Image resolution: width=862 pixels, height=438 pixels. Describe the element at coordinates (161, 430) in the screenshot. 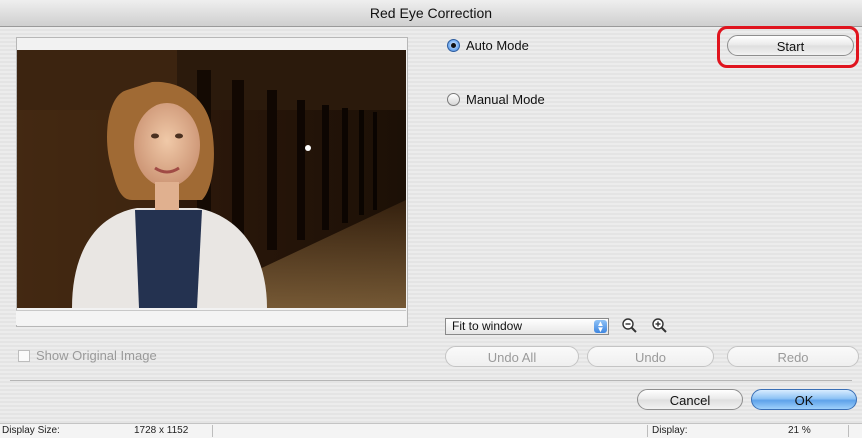

I see `display-size-value: 1728 x 1152` at that location.